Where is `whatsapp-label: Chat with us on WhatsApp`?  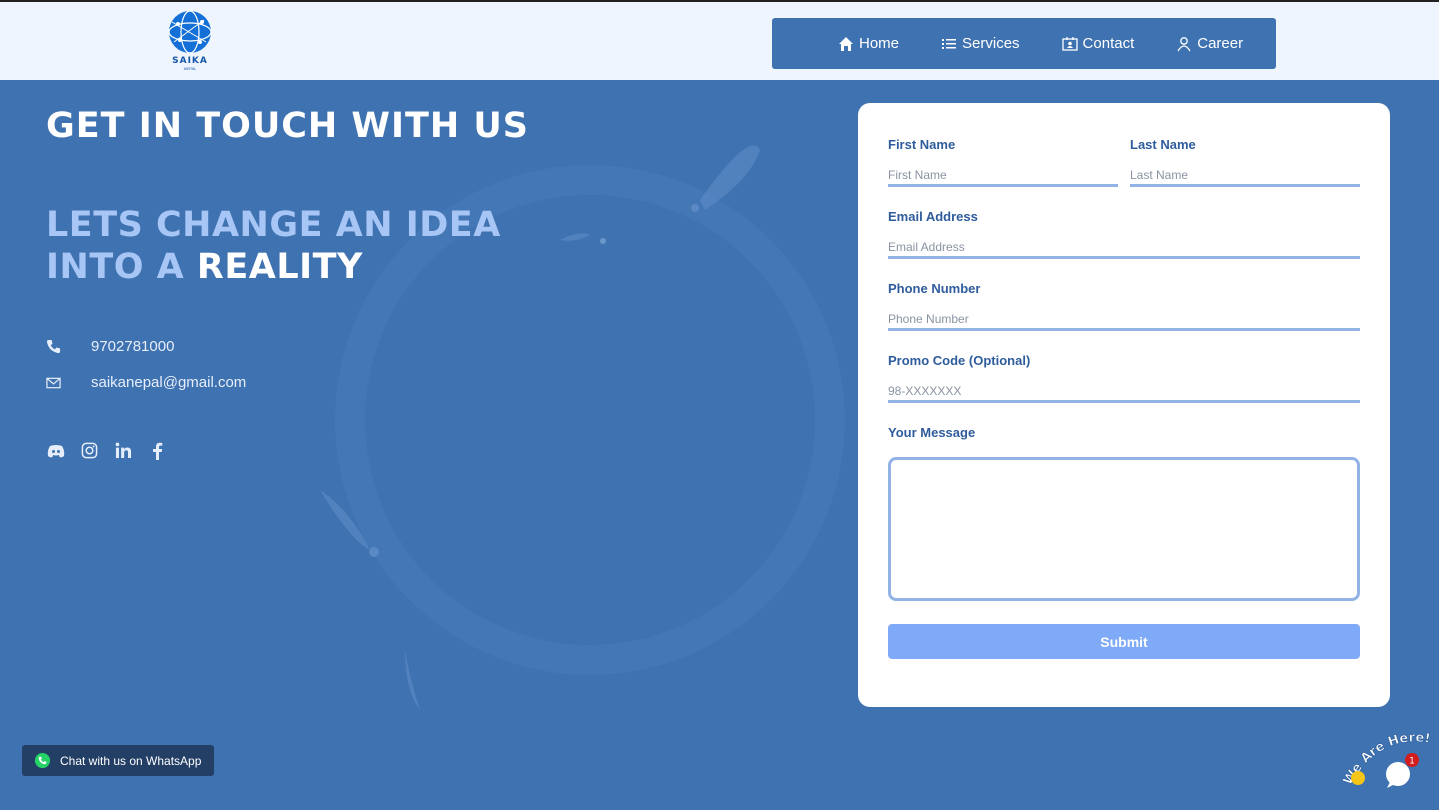 whatsapp-label: Chat with us on WhatsApp is located at coordinates (131, 760).